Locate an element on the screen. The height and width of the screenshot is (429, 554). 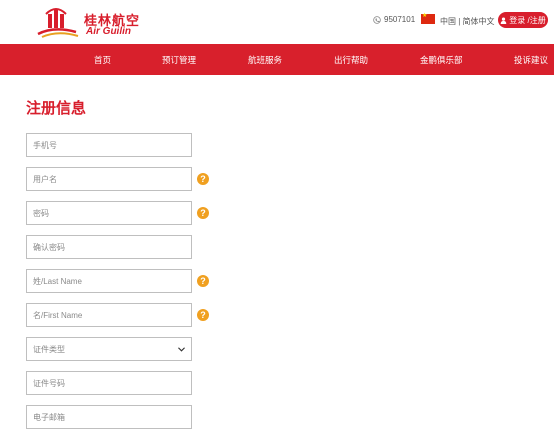
user-icon is located at coordinates (503, 20).